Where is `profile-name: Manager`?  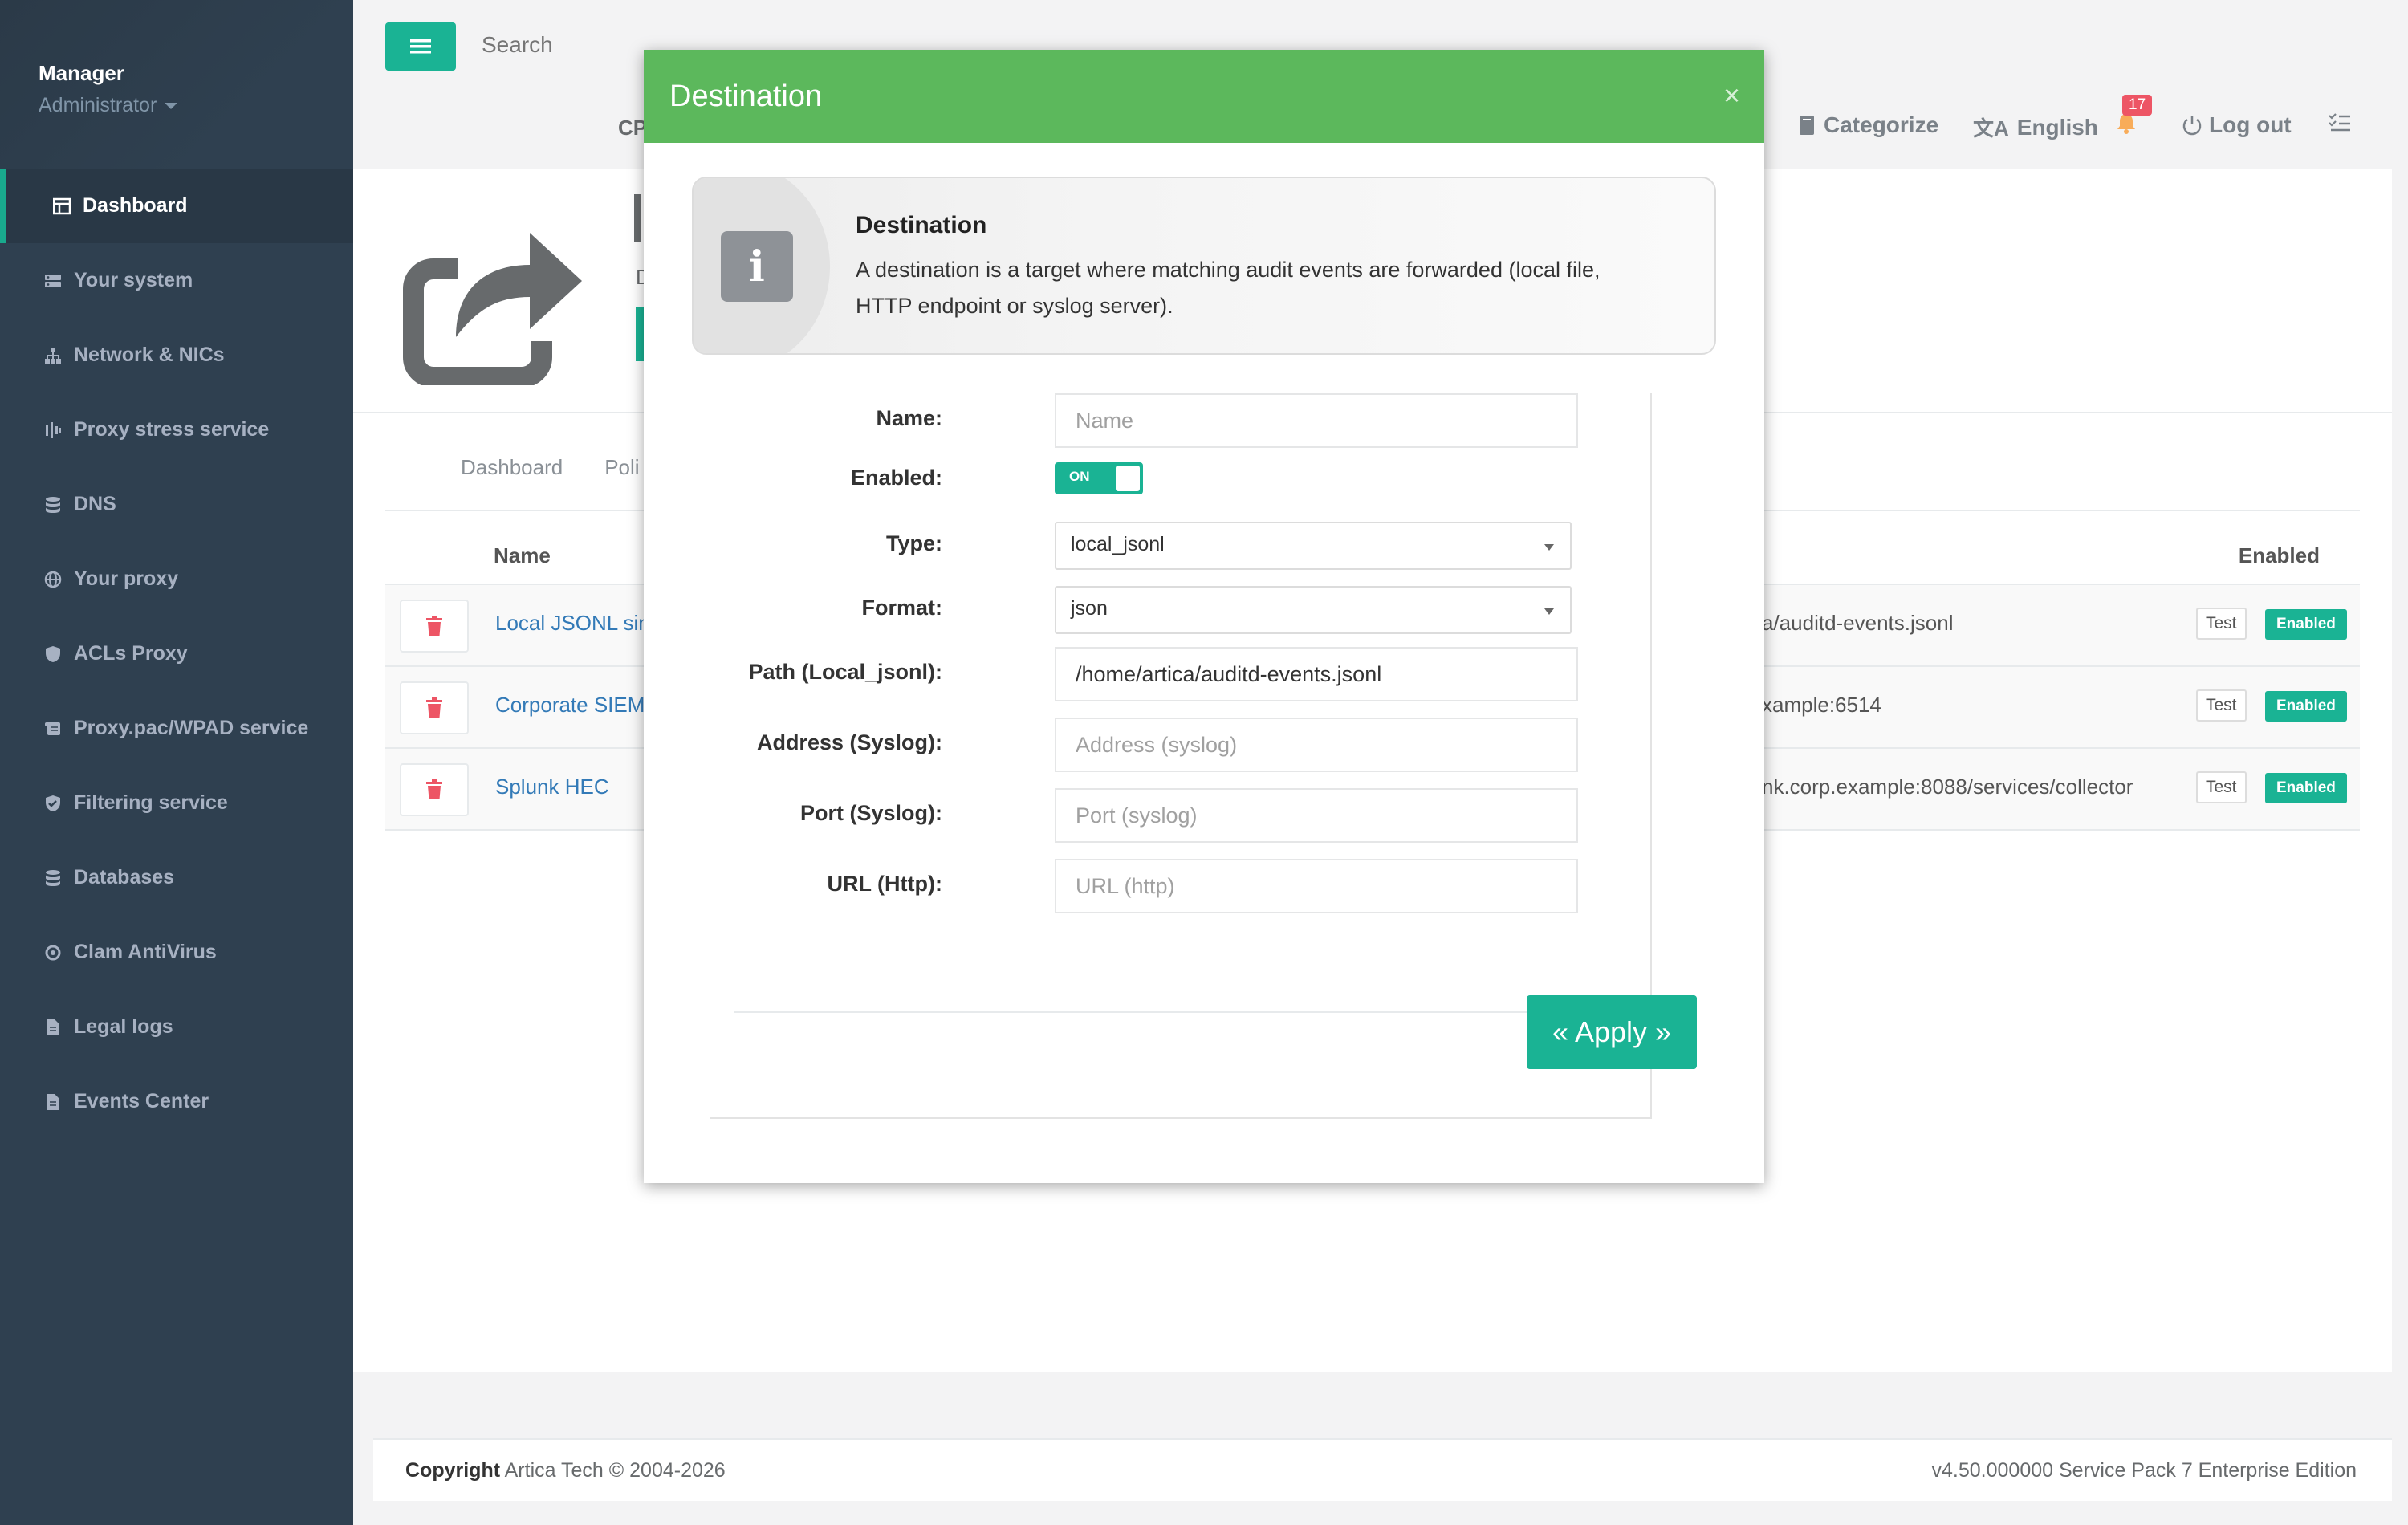
profile-name: Manager is located at coordinates (81, 73).